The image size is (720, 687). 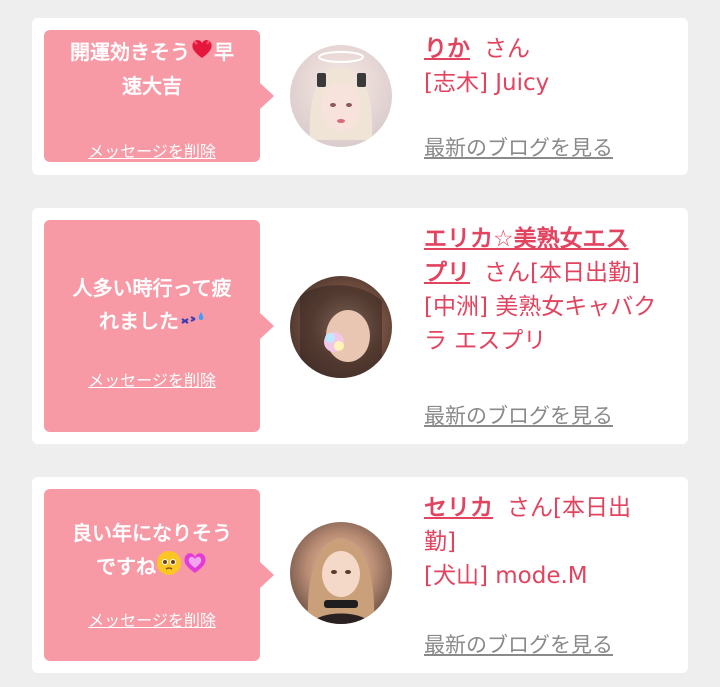 What do you see at coordinates (192, 322) in the screenshot?
I see `sweat-smile-icon` at bounding box center [192, 322].